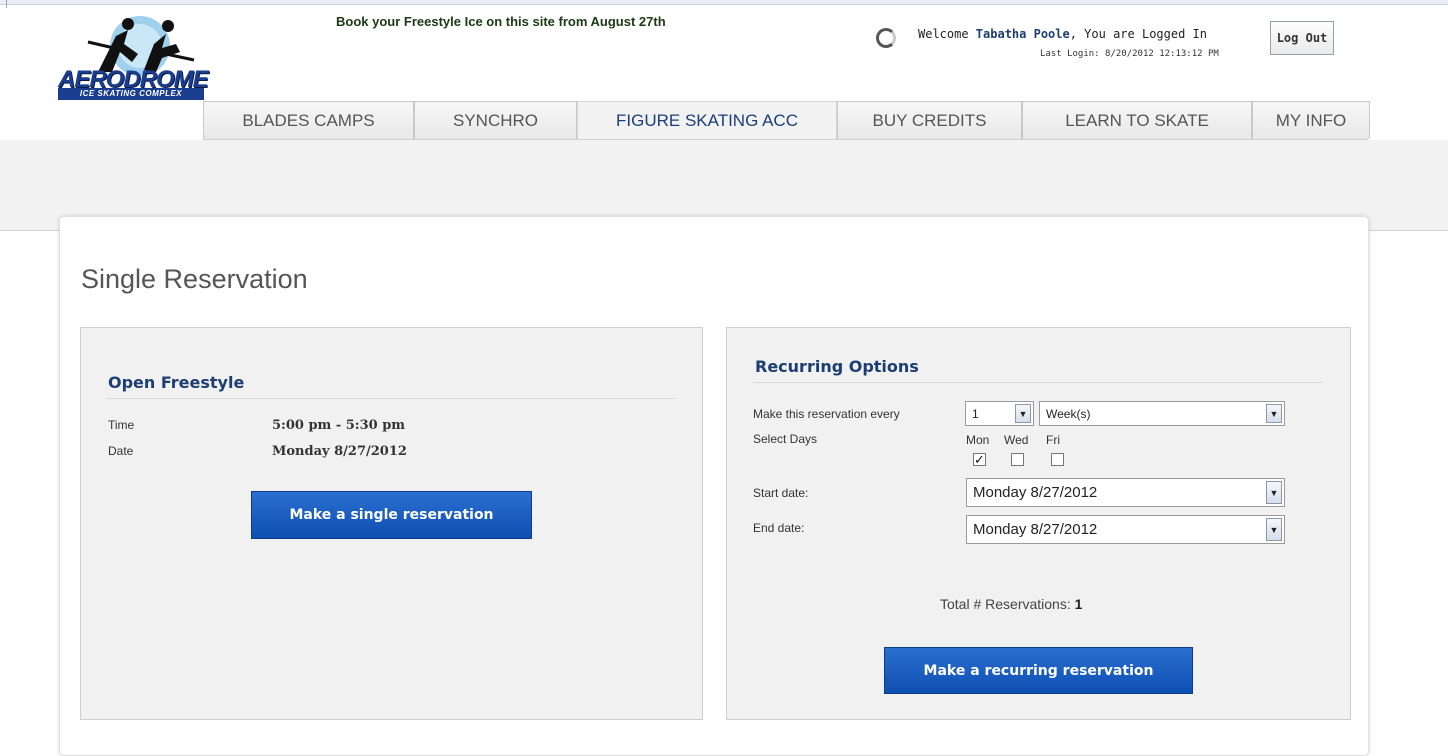 The width and height of the screenshot is (1448, 756). Describe the element at coordinates (1311, 120) in the screenshot. I see `tab-my-info: MY INFO` at that location.